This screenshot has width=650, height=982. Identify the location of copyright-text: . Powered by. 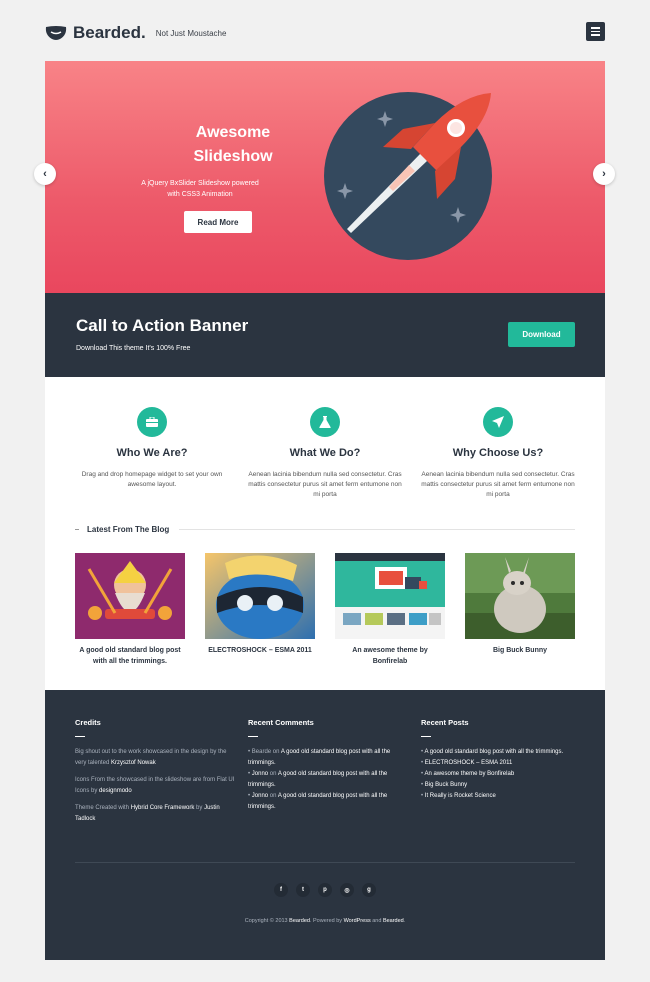
(326, 921).